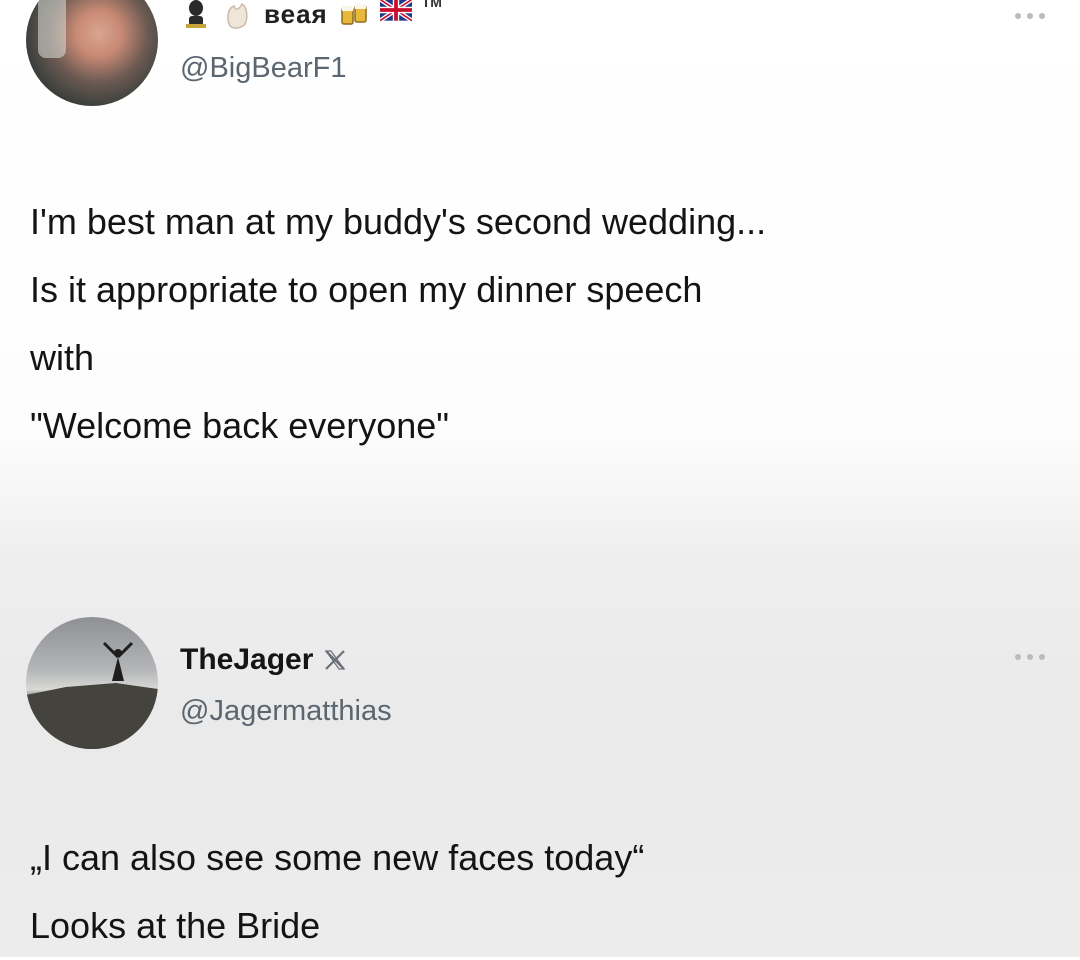 Image resolution: width=1080 pixels, height=960 pixels. Describe the element at coordinates (263, 68) in the screenshot. I see `handle: @BigBearF1` at that location.